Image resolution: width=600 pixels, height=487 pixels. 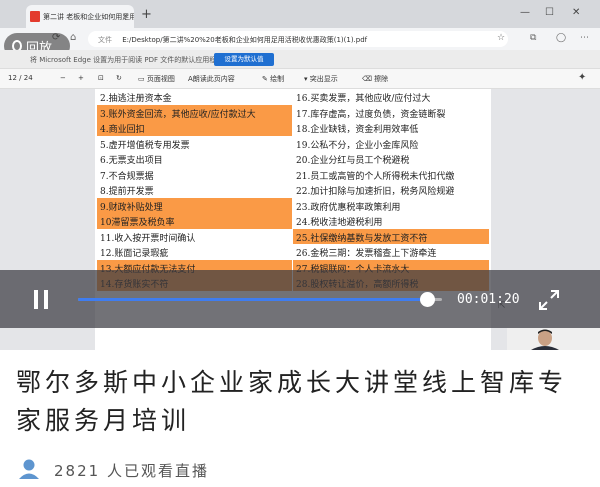 What do you see at coordinates (253, 299) in the screenshot?
I see `progress-fill` at bounding box center [253, 299].